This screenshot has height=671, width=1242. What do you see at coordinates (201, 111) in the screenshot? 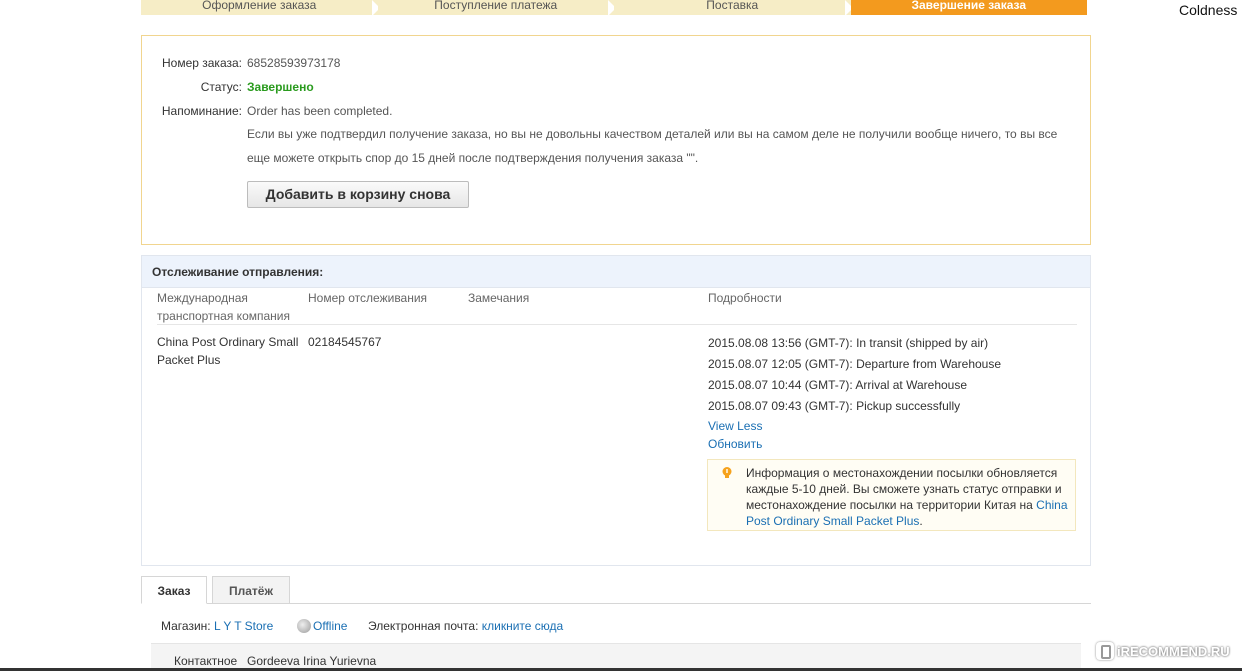
I see `order-reminder-label: Напоминание:` at bounding box center [201, 111].